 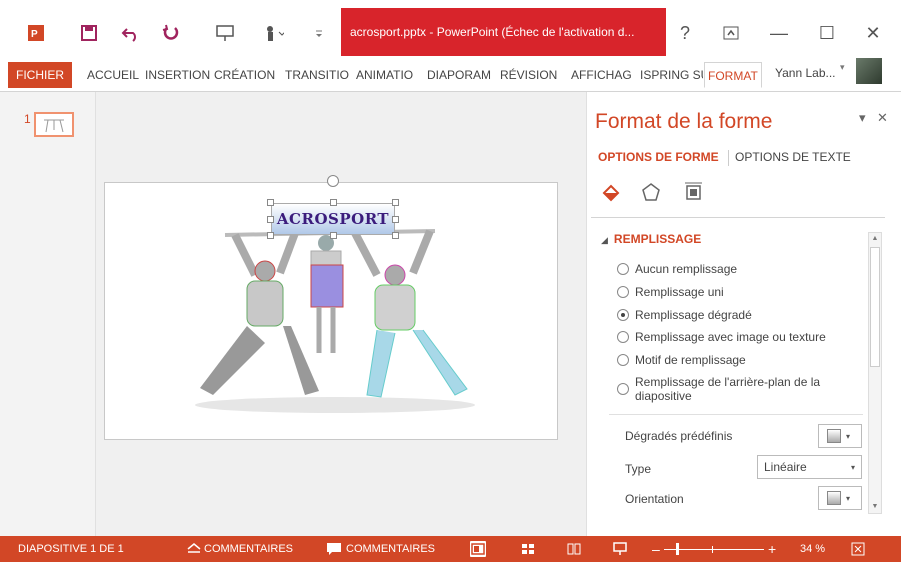 What do you see at coordinates (658, 157) in the screenshot?
I see `tab-shape-options: OPTIONS DE FORME` at bounding box center [658, 157].